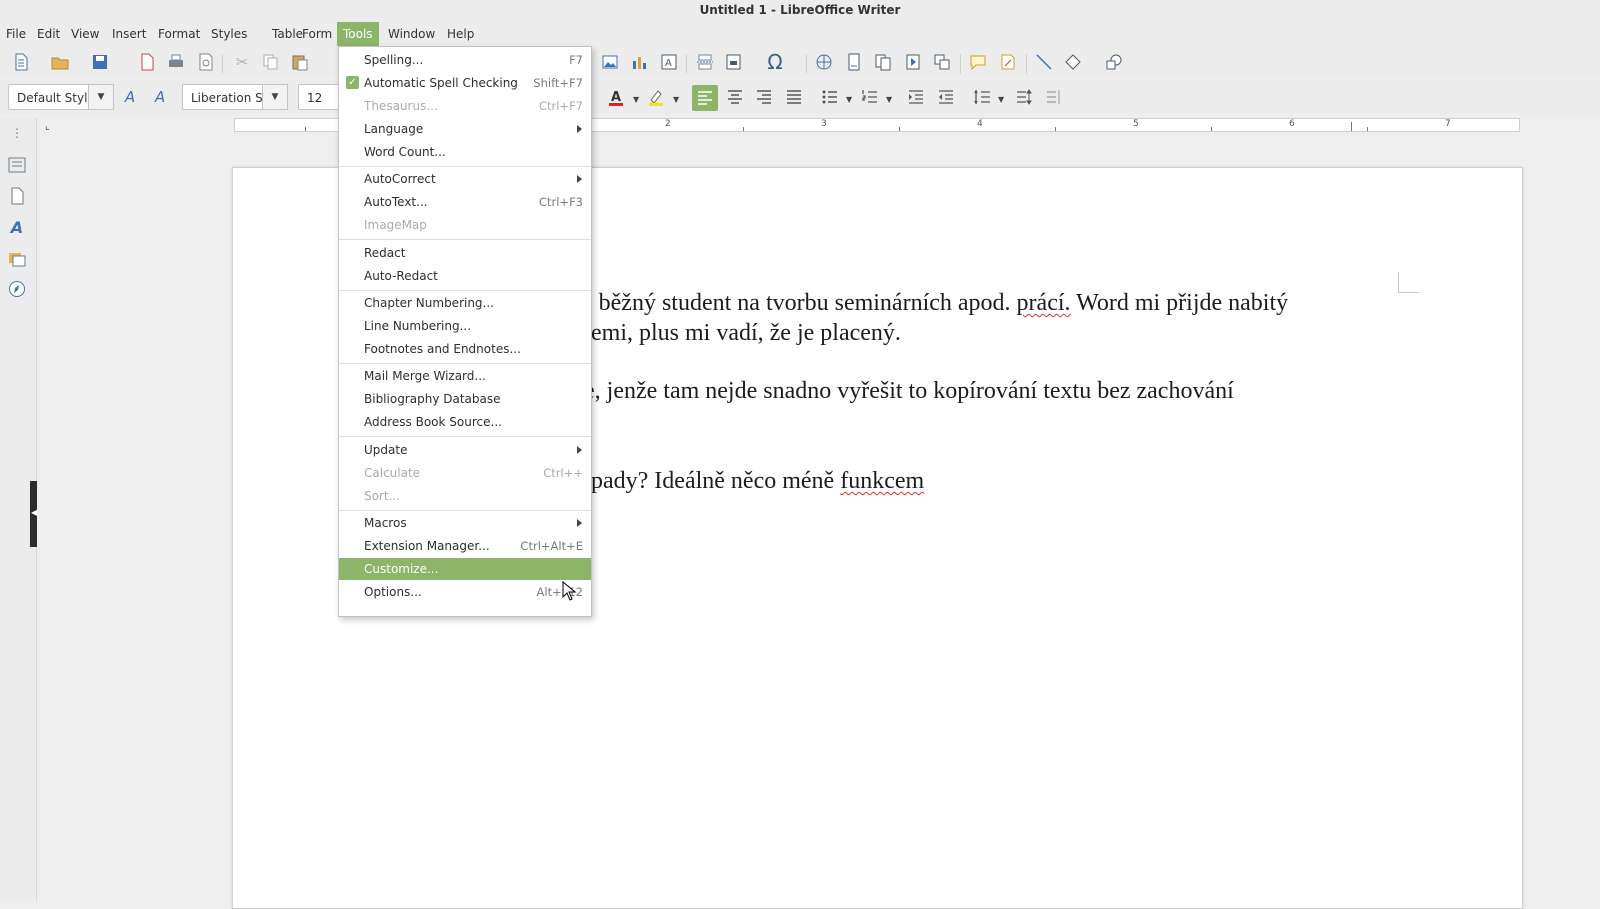  What do you see at coordinates (946, 97) in the screenshot?
I see `decrease-indent-icon` at bounding box center [946, 97].